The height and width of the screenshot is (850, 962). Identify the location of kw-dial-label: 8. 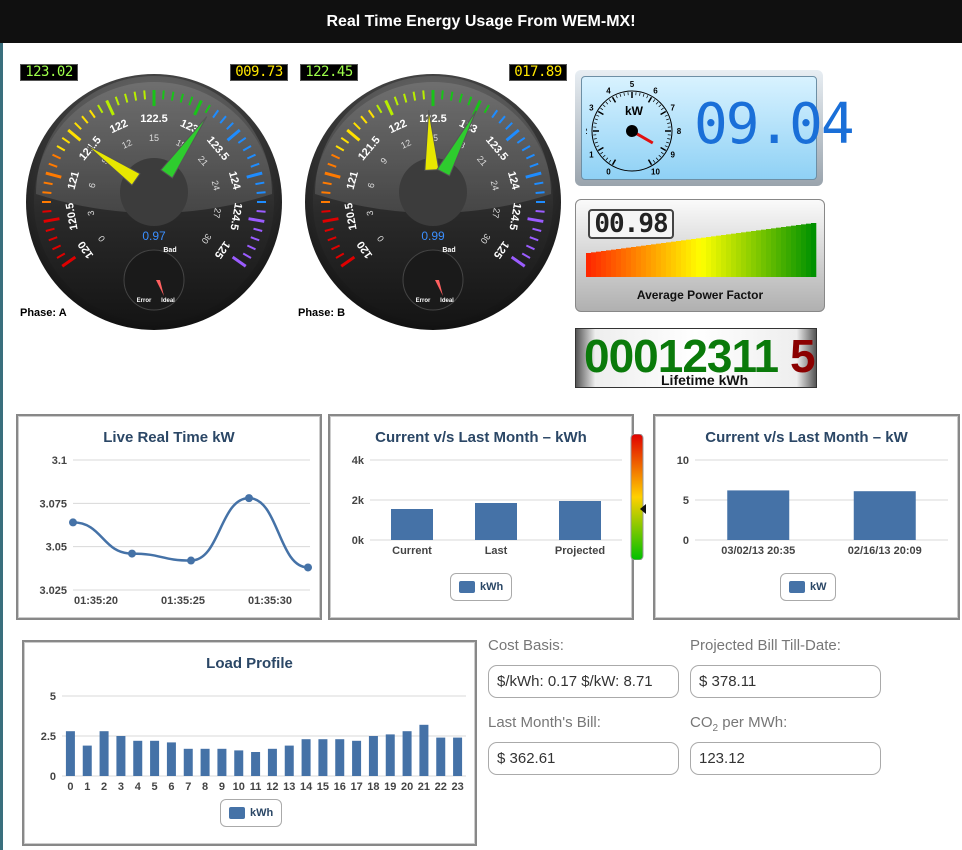
(679, 131).